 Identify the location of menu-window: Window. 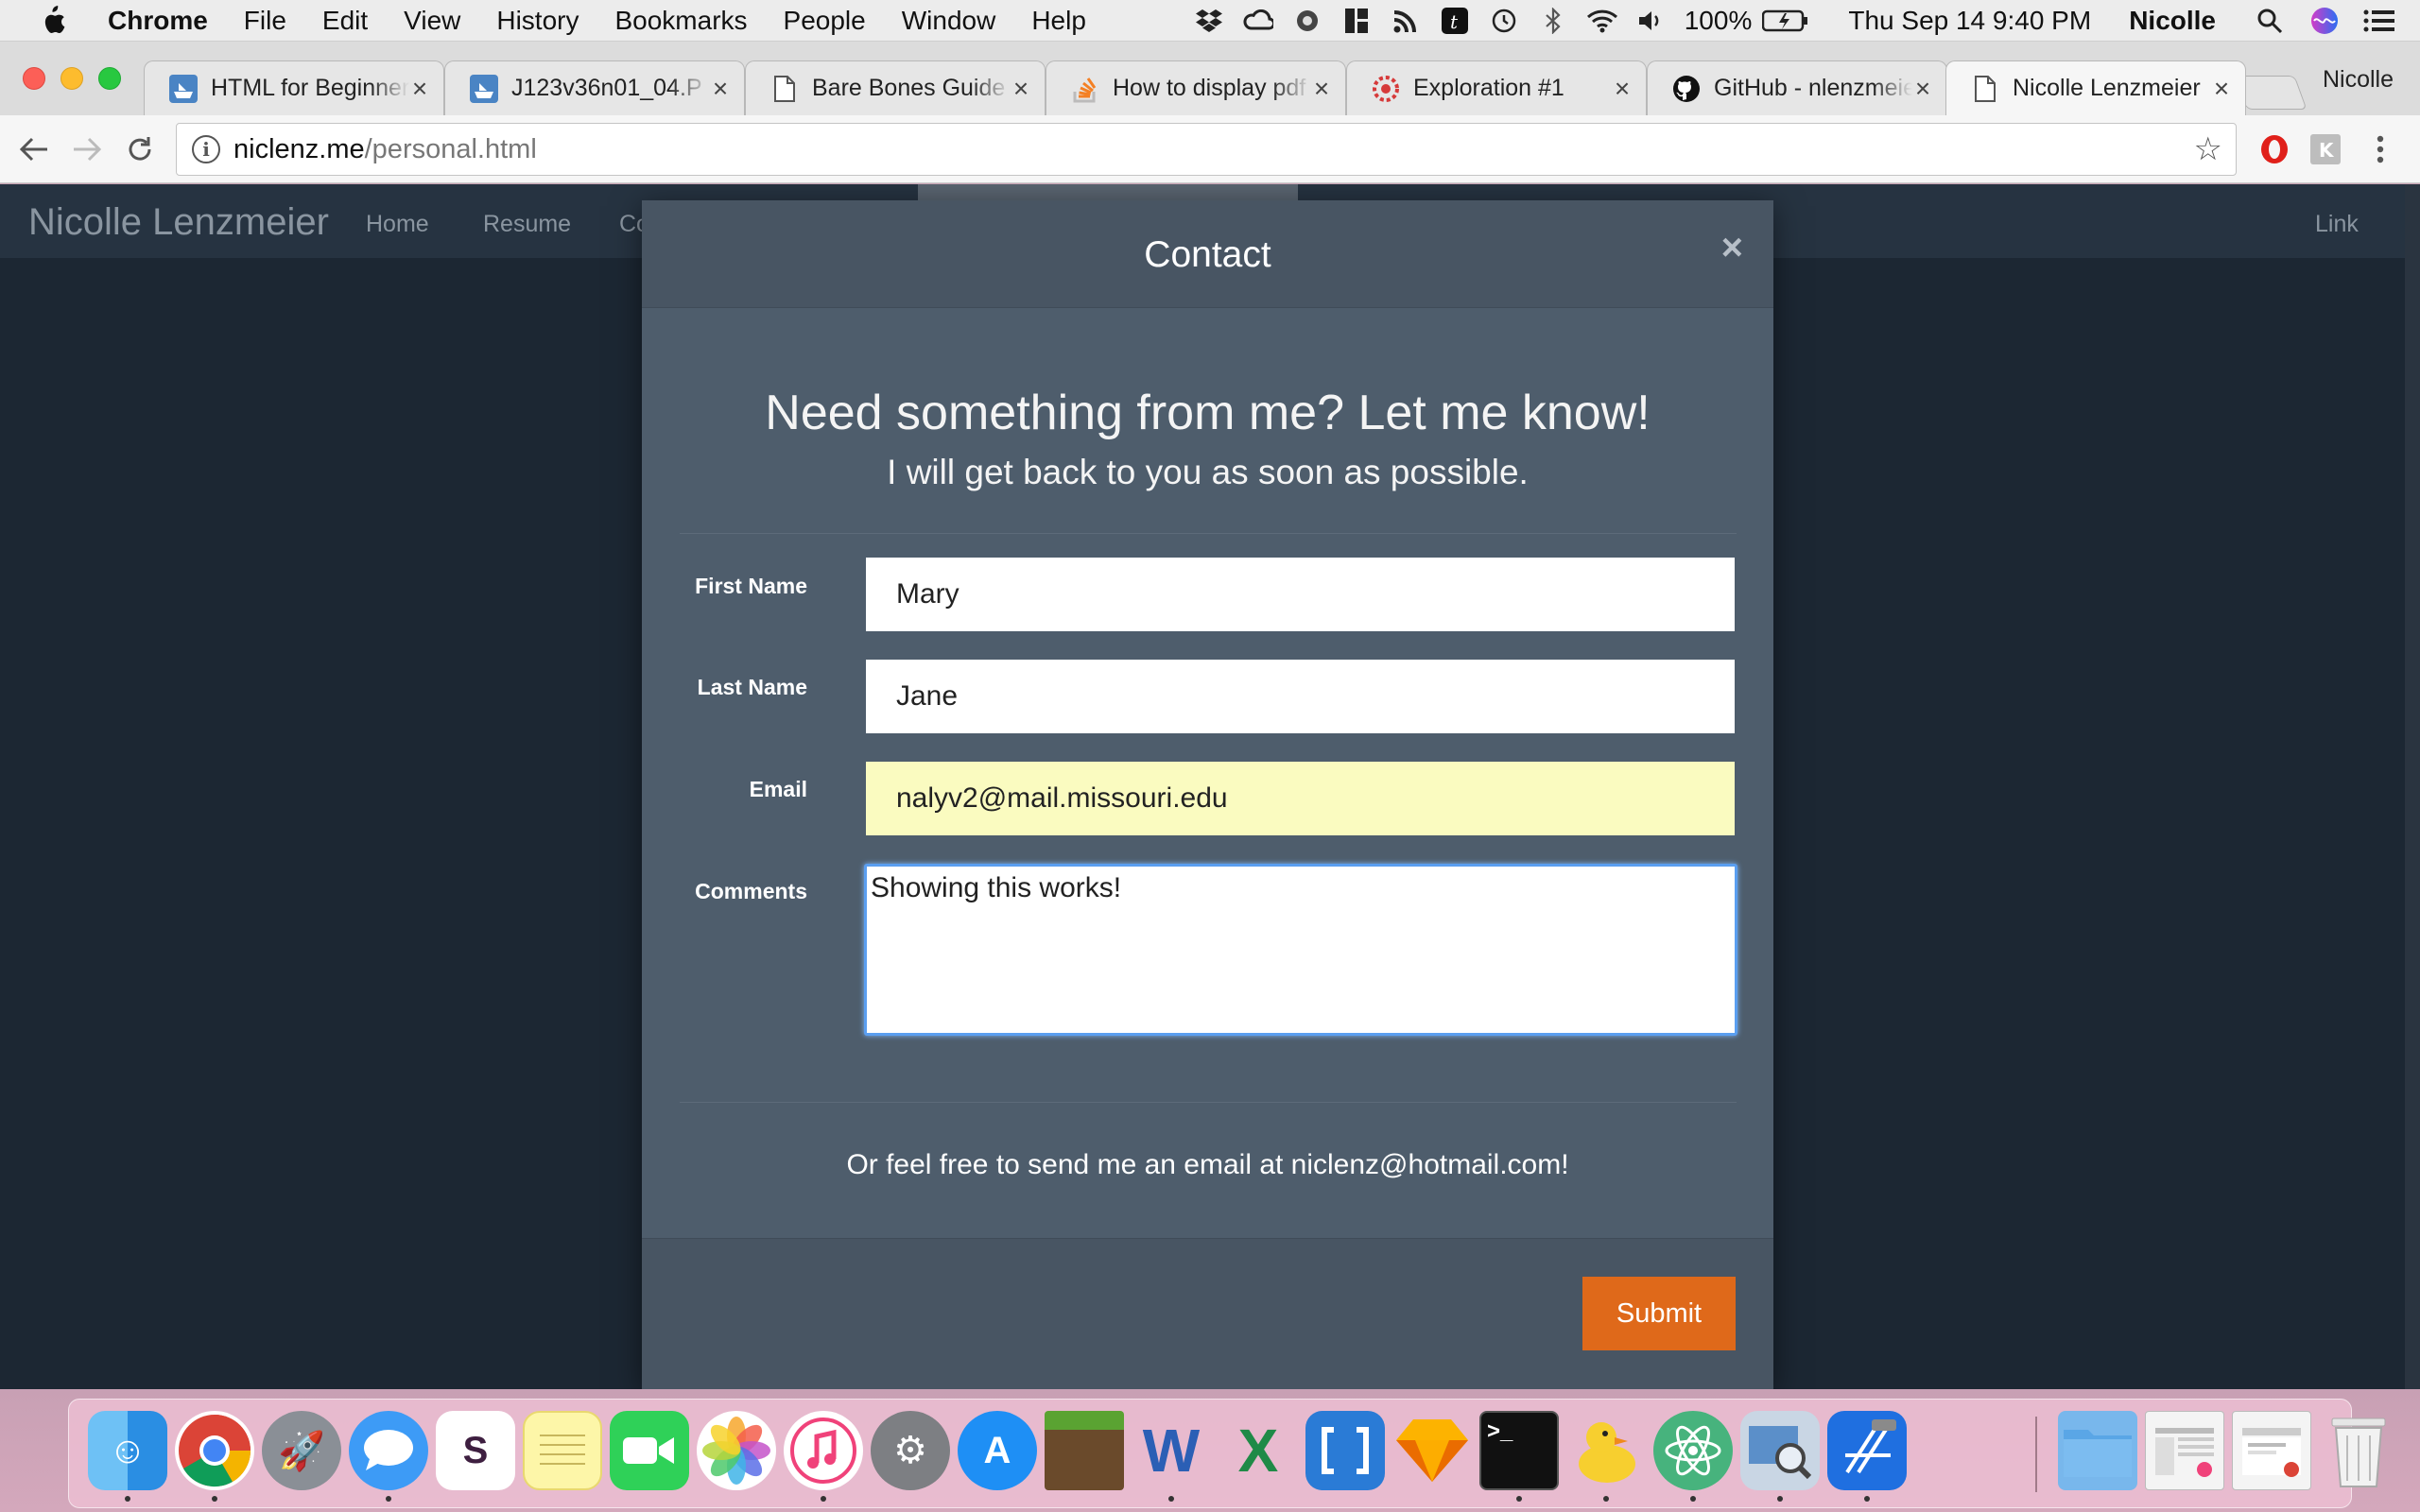
(949, 21).